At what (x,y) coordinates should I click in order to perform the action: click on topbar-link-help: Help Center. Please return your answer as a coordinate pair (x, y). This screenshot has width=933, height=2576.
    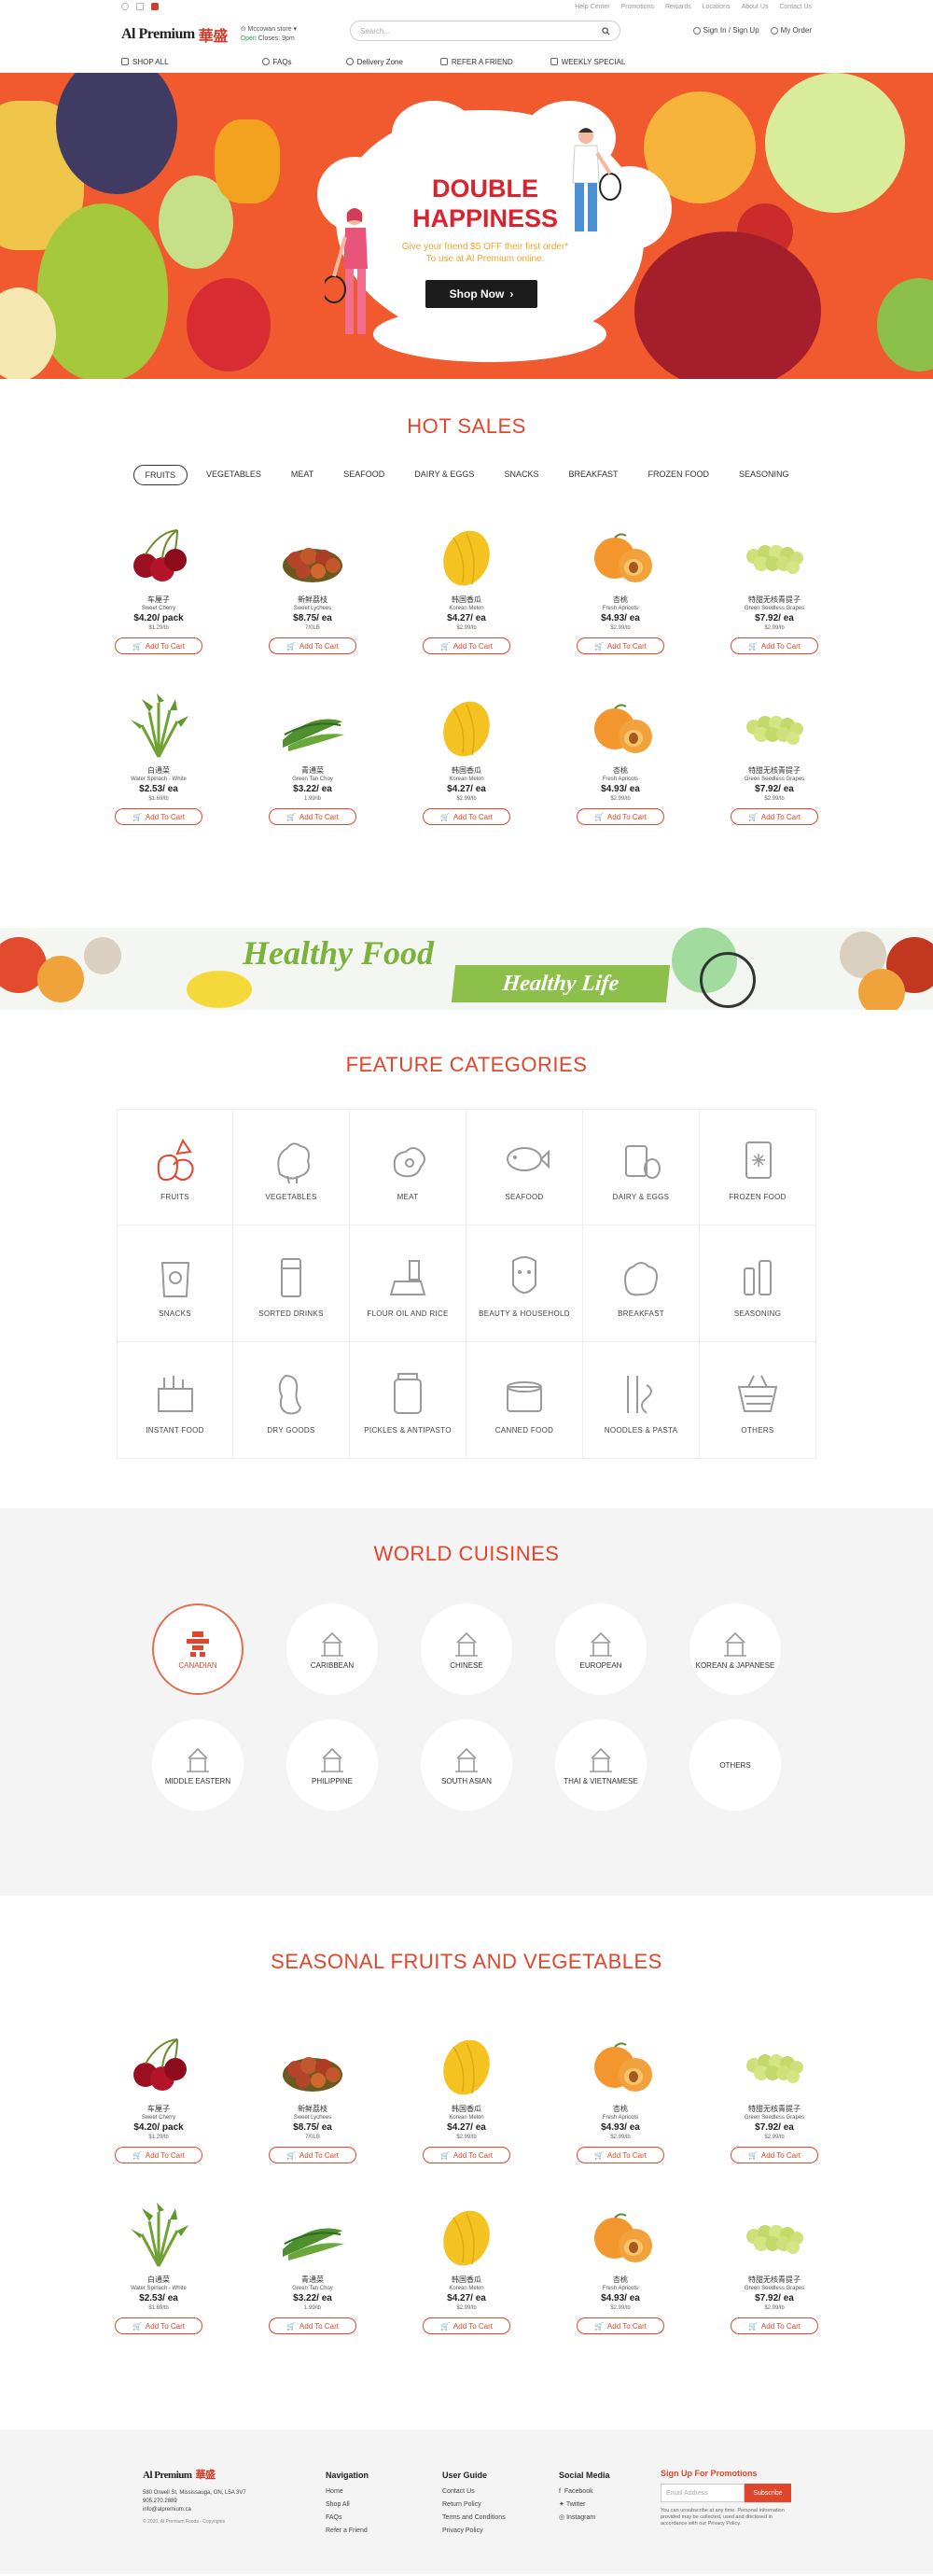
    Looking at the image, I should click on (592, 7).